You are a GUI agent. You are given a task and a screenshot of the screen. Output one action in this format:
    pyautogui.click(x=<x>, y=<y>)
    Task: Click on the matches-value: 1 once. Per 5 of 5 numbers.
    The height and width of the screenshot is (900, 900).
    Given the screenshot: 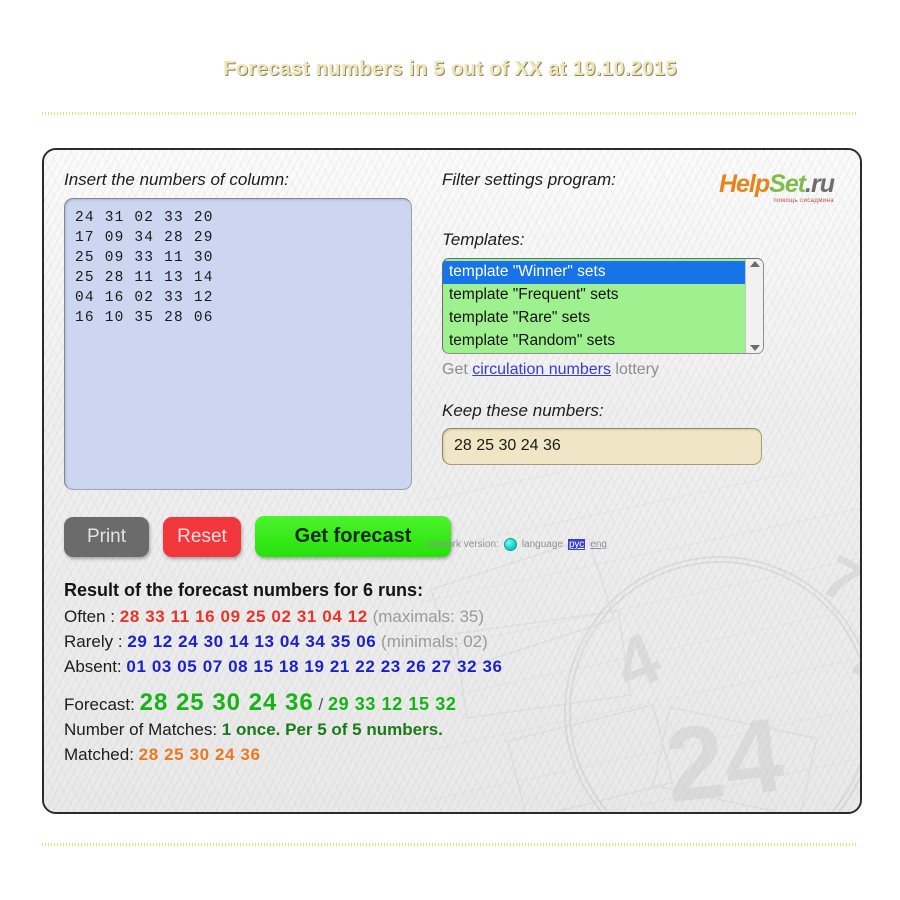 What is the action you would take?
    pyautogui.click(x=332, y=729)
    